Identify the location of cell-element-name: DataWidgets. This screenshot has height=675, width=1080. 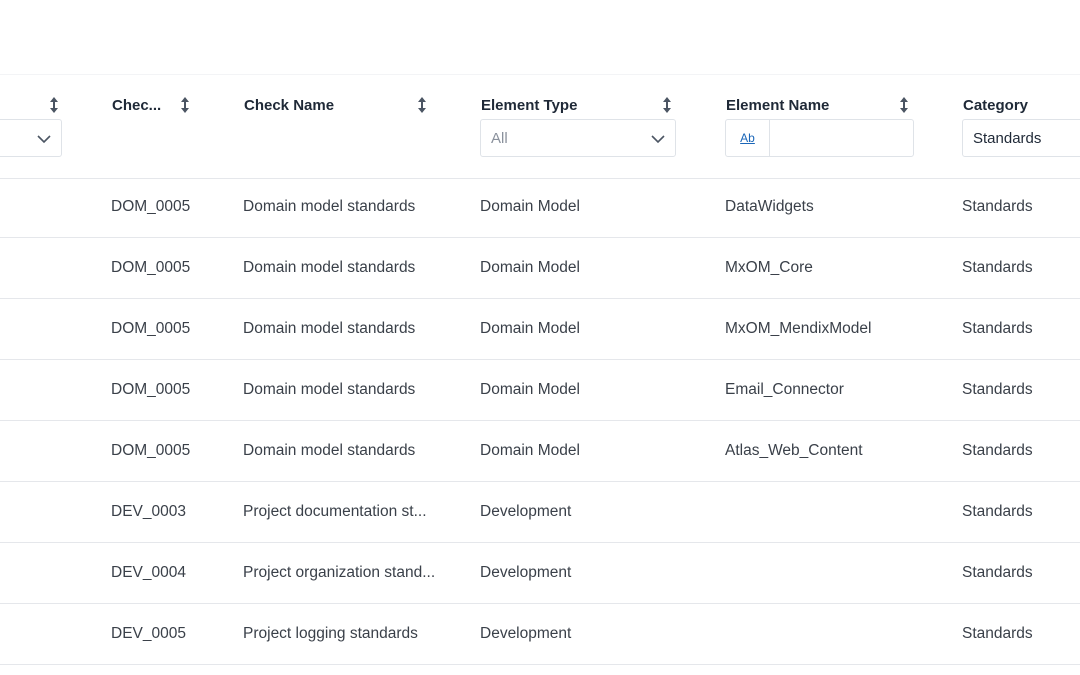
(769, 206).